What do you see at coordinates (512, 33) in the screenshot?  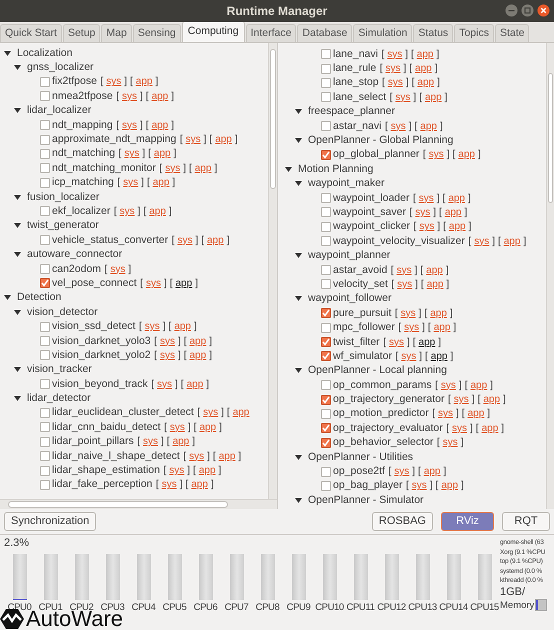 I see `tab: State` at bounding box center [512, 33].